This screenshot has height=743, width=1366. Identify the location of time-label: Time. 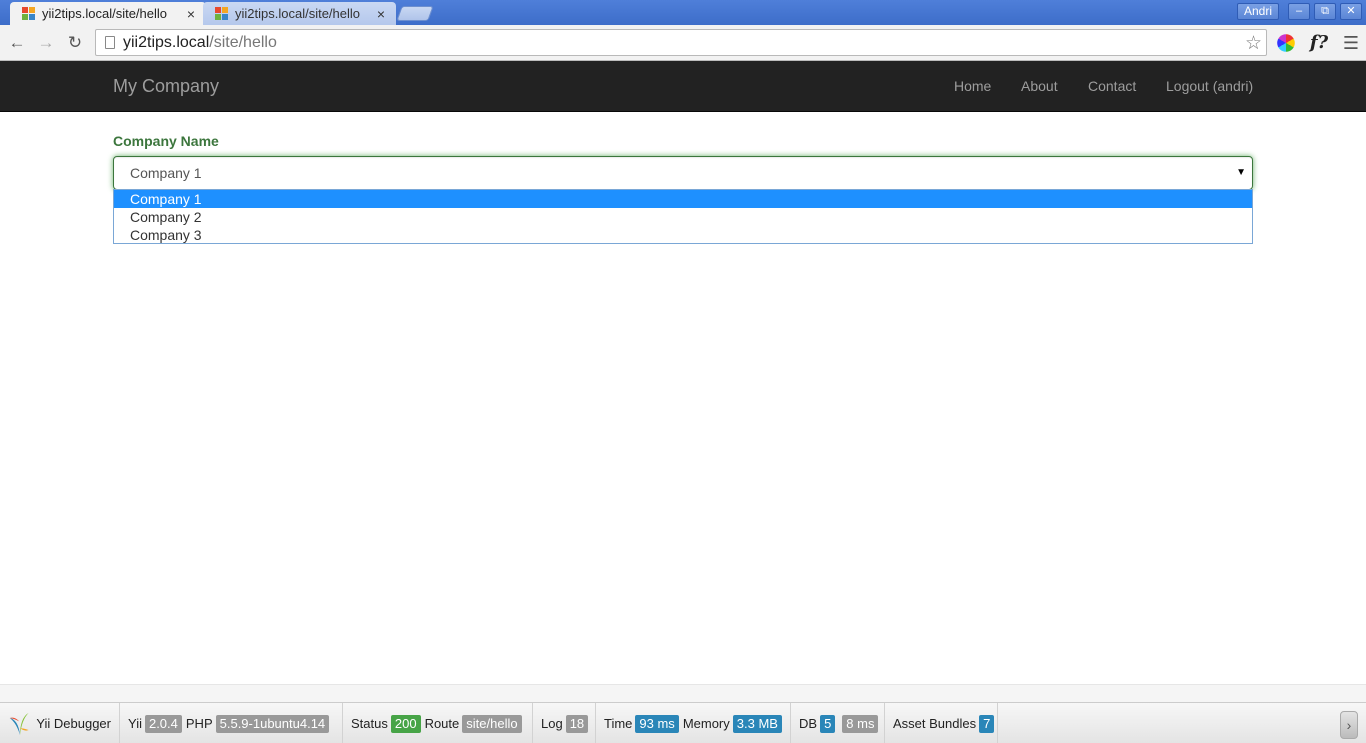
(618, 723).